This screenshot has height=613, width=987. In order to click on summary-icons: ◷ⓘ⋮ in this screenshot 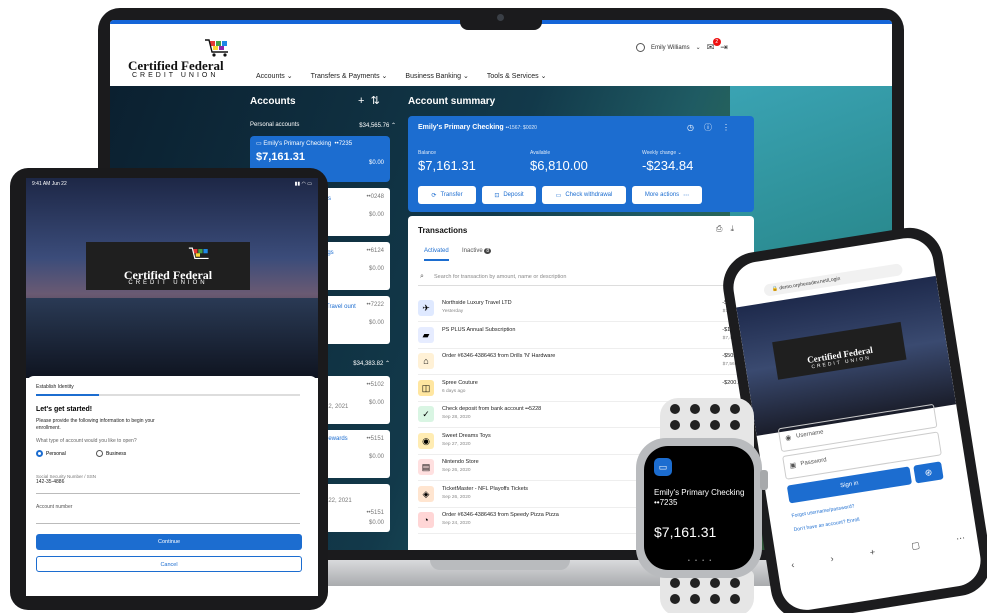, I will do `click(713, 127)`.